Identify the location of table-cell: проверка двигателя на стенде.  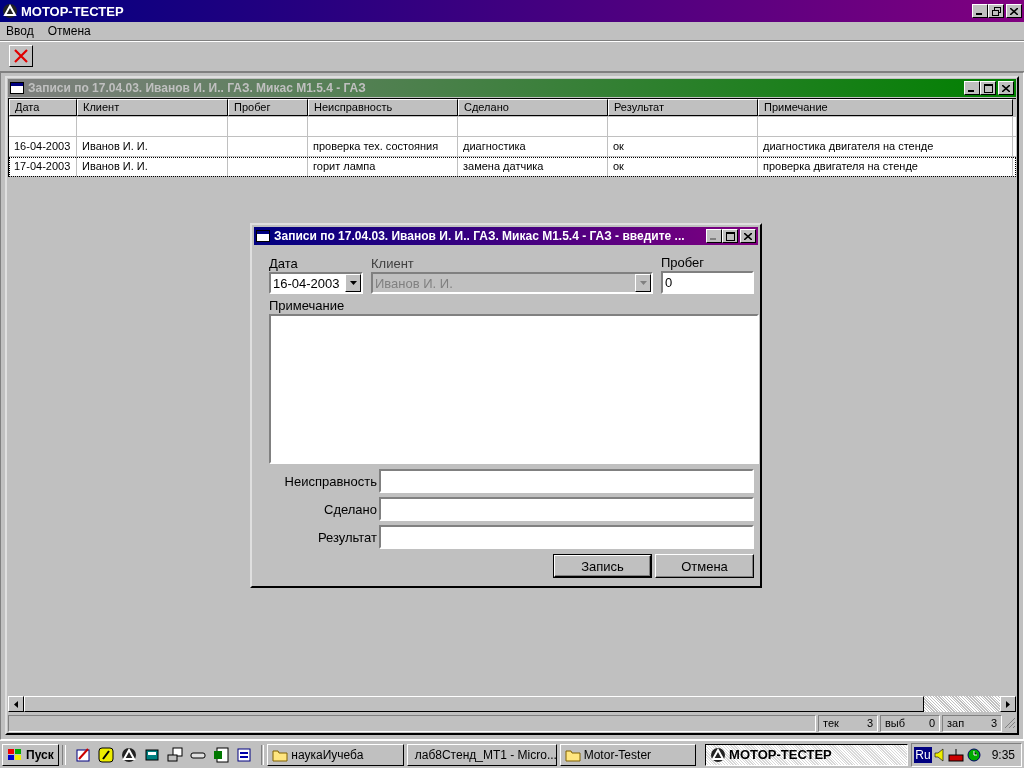
(885, 166).